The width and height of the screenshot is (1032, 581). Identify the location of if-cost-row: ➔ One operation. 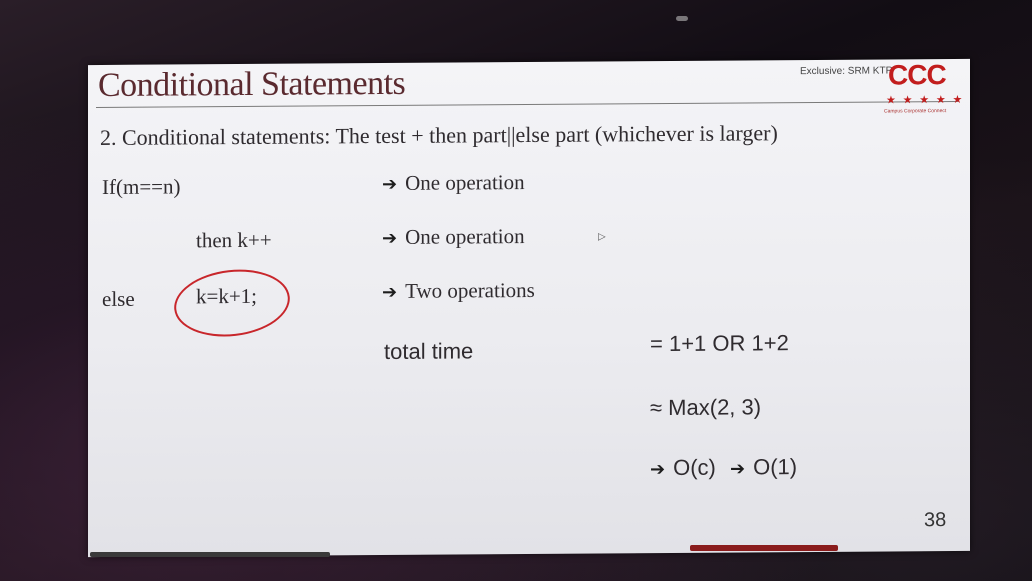
(453, 183).